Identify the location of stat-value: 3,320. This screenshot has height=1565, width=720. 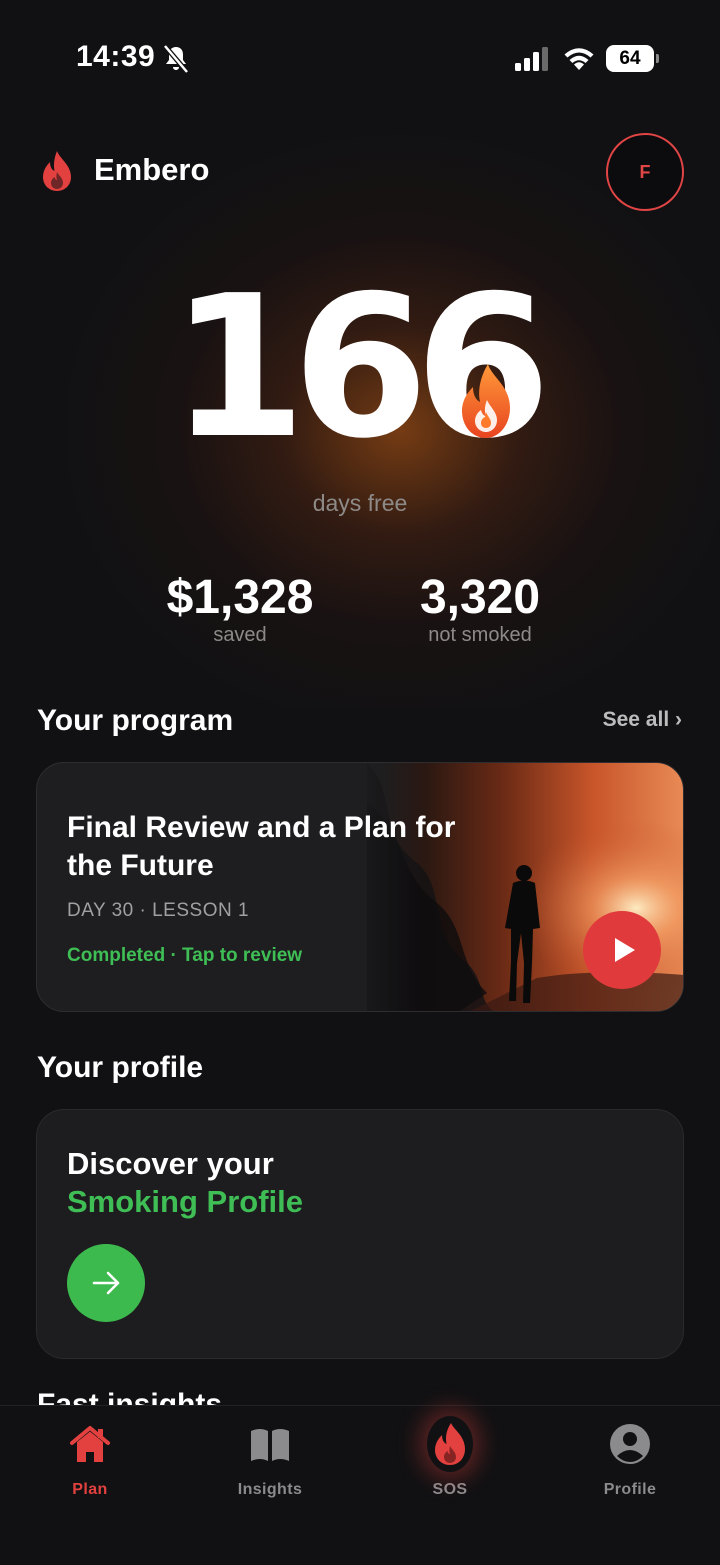
(480, 597).